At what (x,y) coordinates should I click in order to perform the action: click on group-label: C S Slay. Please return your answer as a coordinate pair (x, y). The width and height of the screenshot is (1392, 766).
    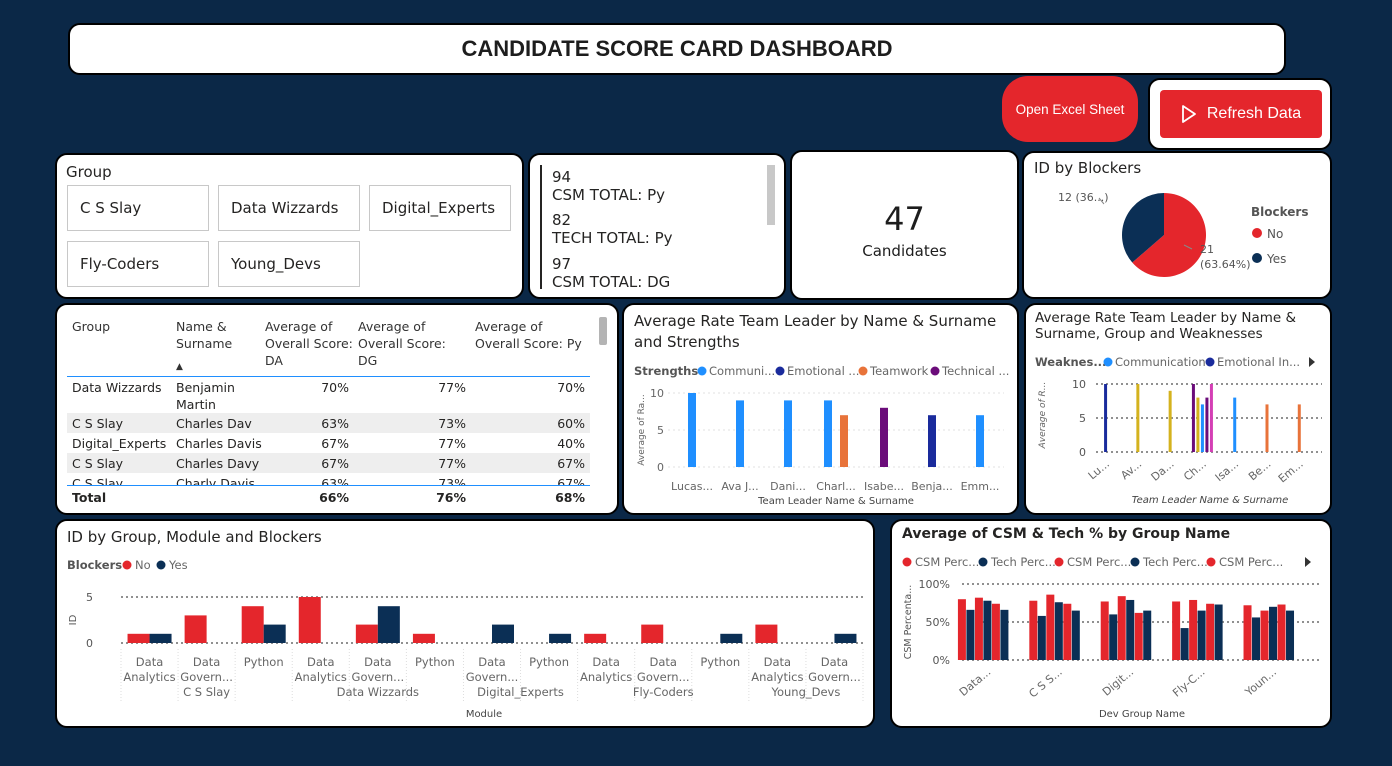
    Looking at the image, I should click on (206, 692).